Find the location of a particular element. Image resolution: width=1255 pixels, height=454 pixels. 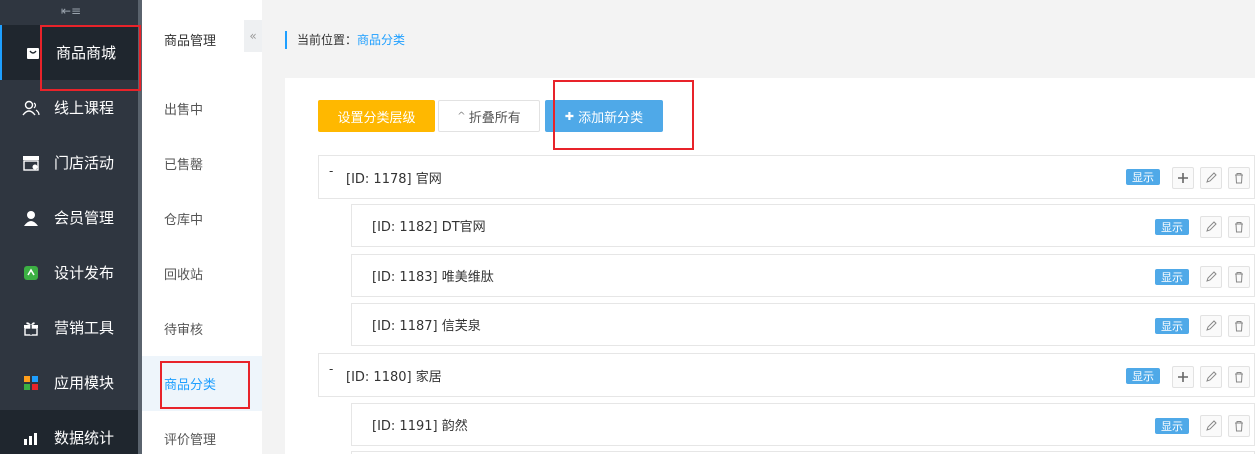

gift-icon is located at coordinates (31, 328).